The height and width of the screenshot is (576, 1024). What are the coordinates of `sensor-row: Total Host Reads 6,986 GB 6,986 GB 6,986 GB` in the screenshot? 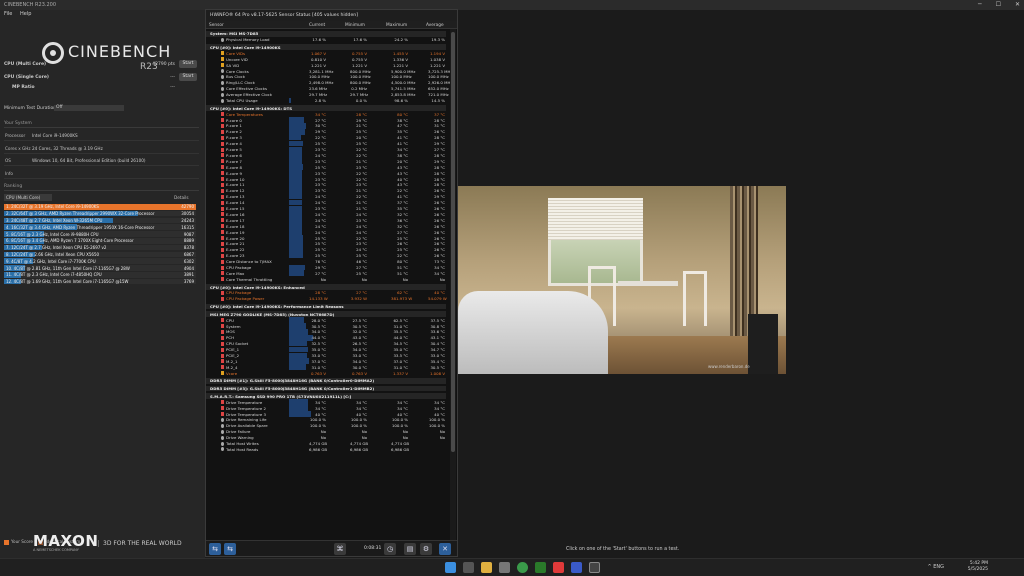 It's located at (326, 449).